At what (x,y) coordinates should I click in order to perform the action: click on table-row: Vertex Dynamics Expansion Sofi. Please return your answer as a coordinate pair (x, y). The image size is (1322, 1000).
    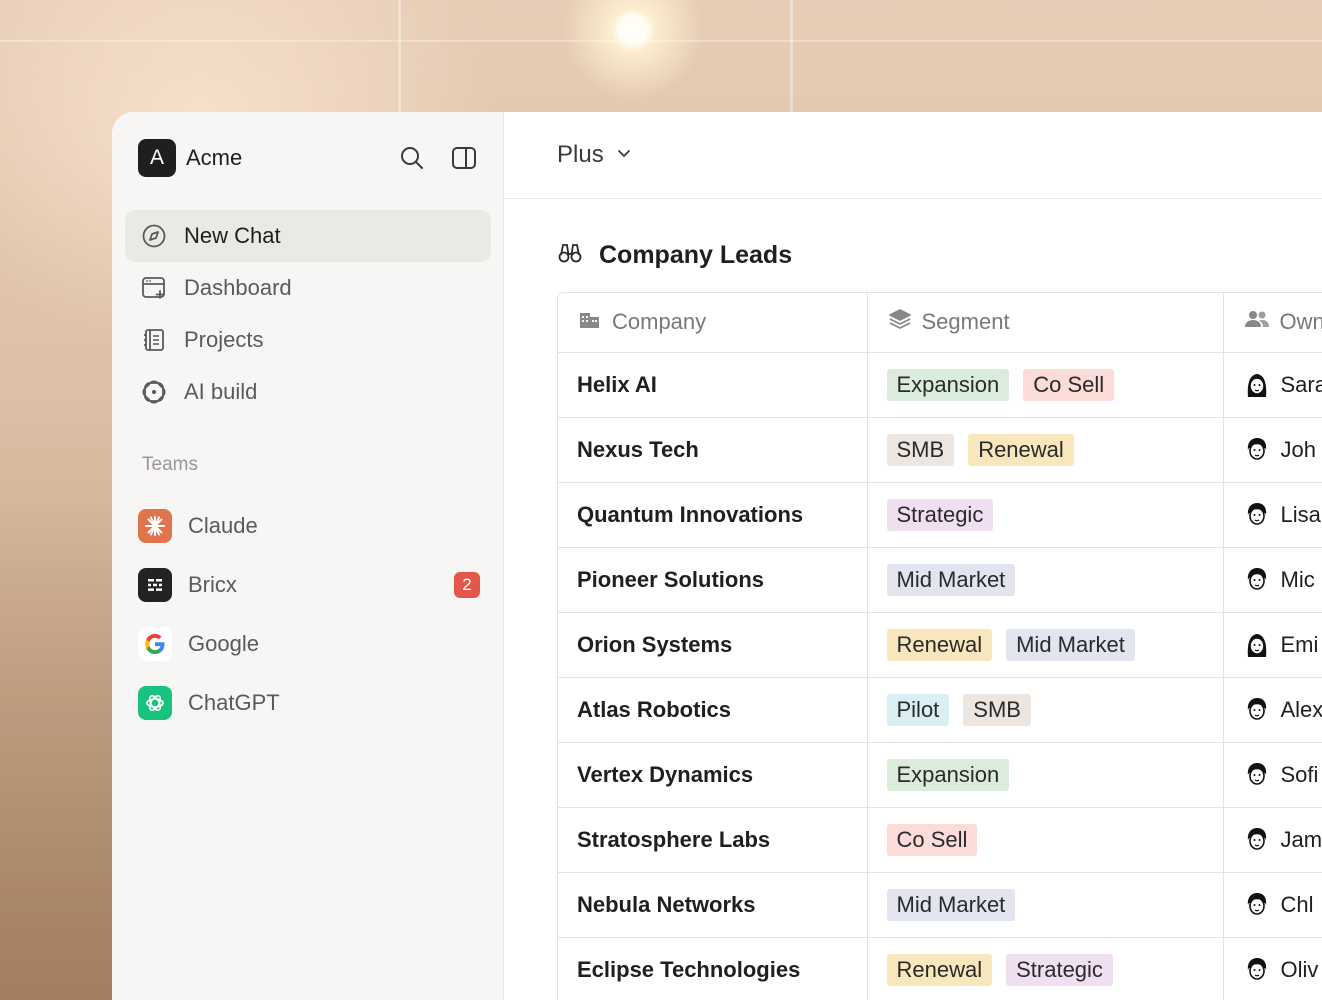
    Looking at the image, I should click on (940, 775).